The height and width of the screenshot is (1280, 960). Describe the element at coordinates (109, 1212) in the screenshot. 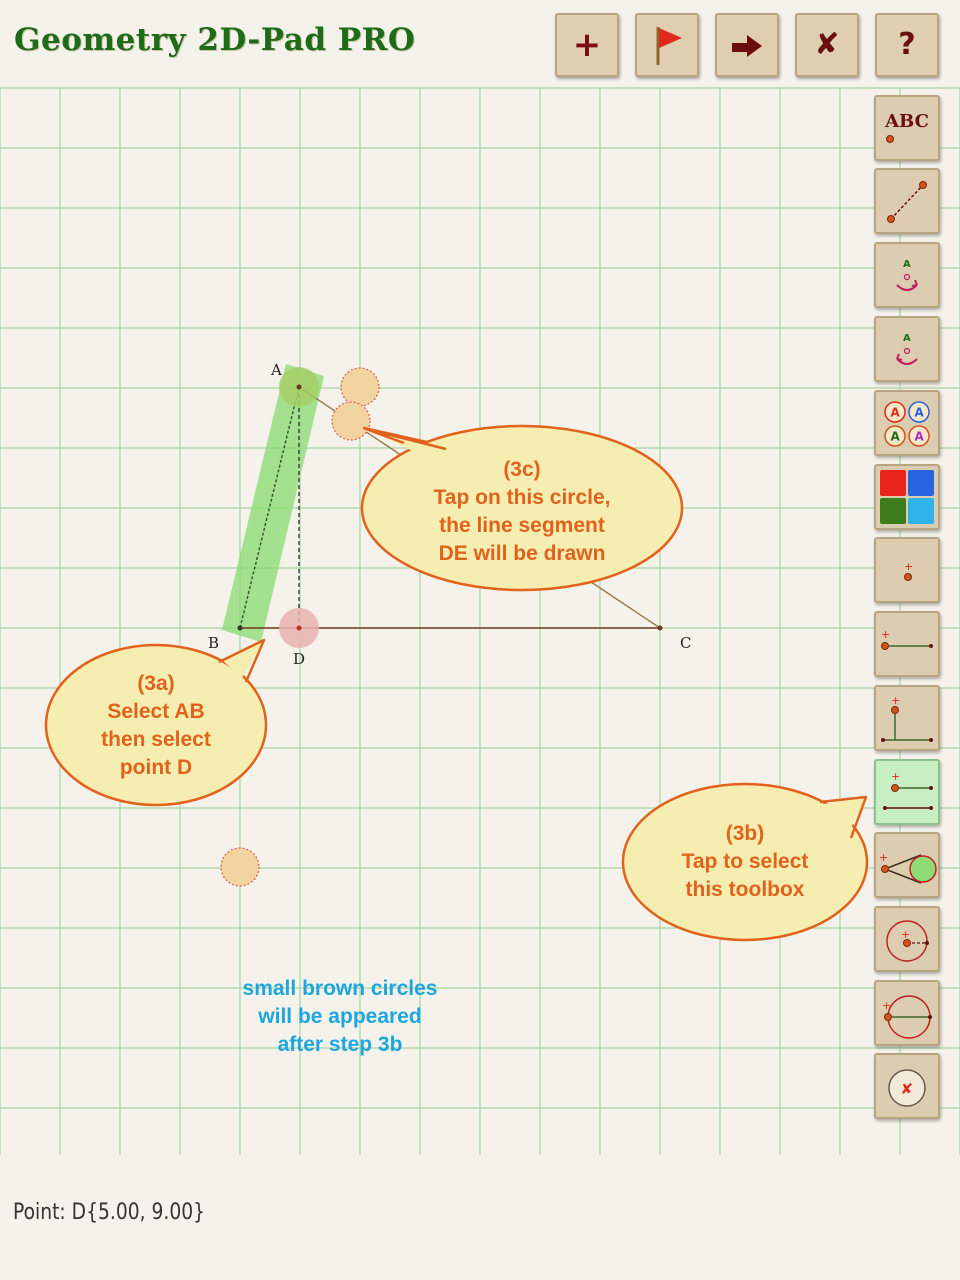

I see `status-point-readout: Point: D{5.00, 9.00}` at that location.